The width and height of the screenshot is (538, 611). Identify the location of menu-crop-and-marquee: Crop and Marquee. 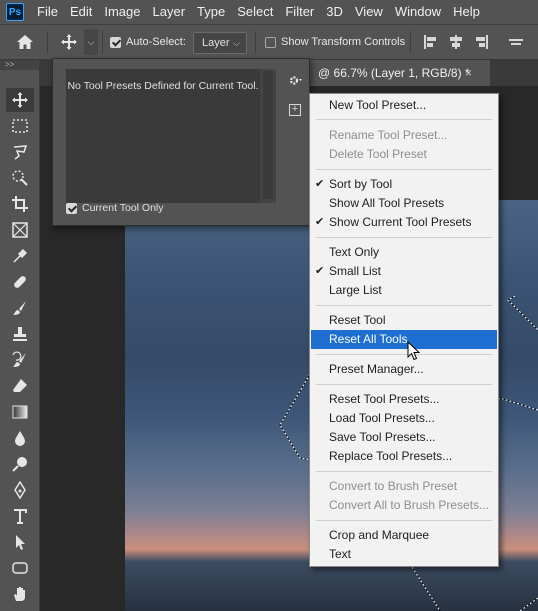
(404, 535).